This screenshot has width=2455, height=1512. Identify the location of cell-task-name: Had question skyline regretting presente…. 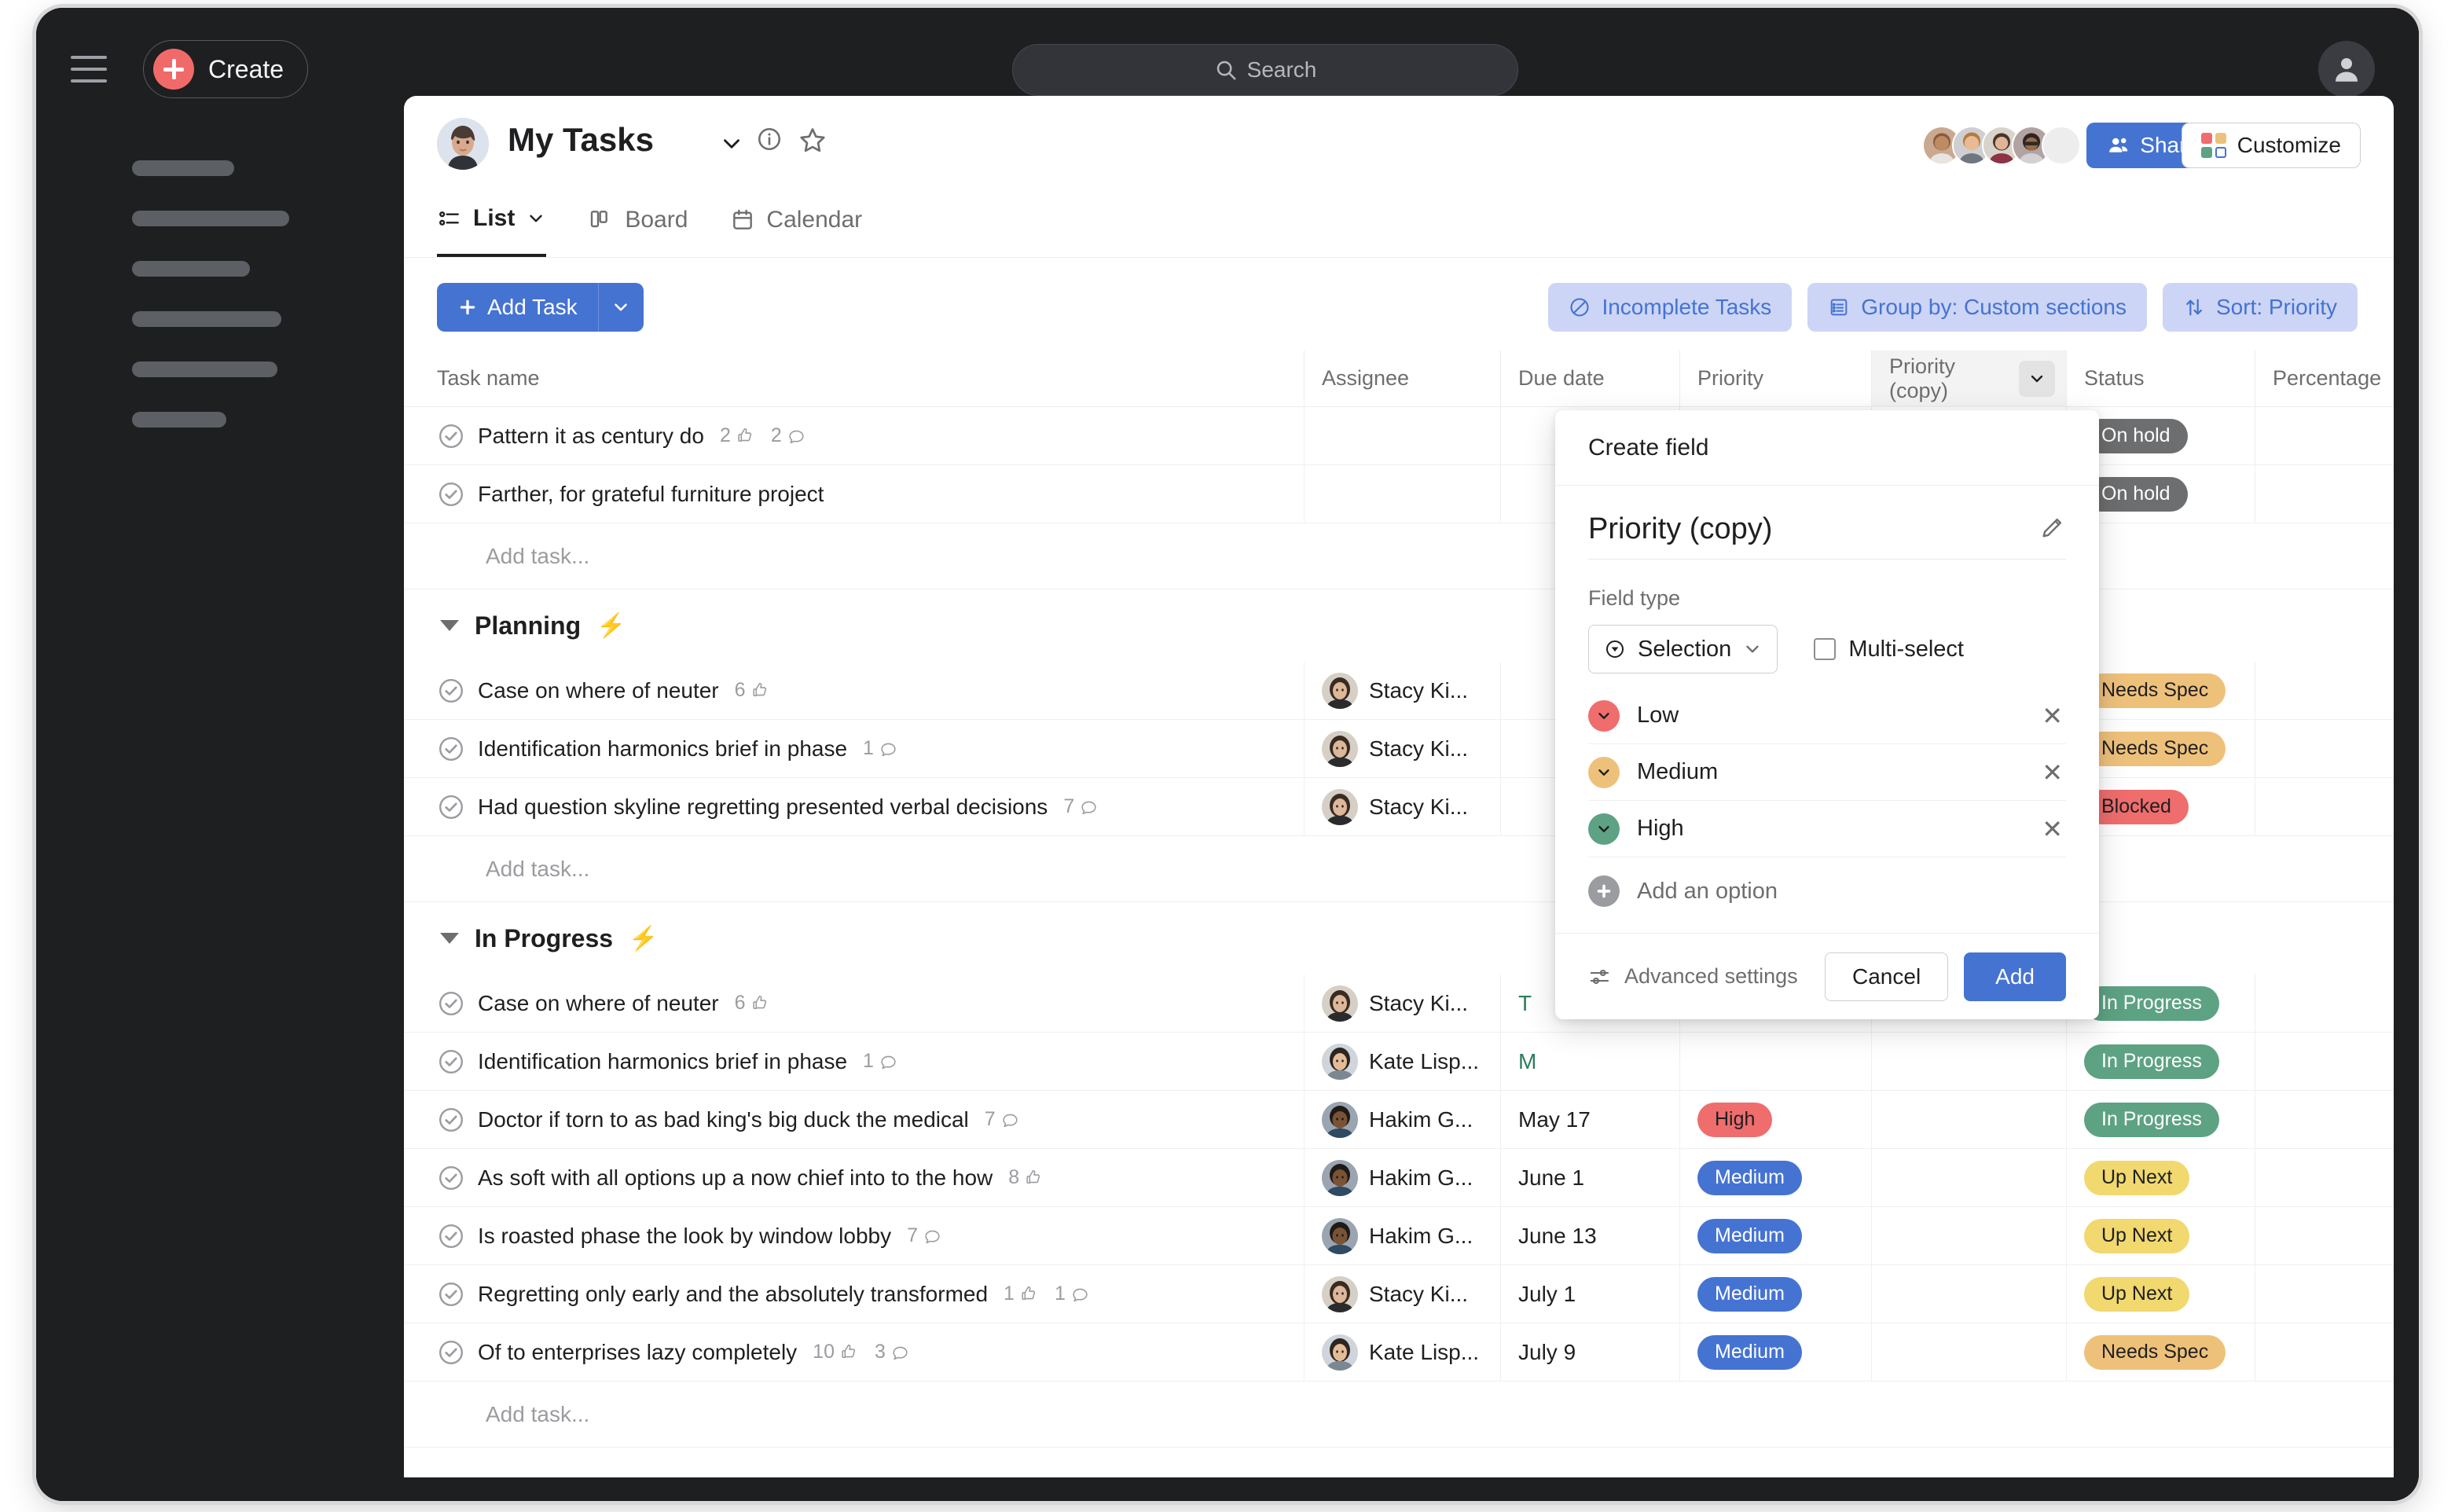
(855, 807).